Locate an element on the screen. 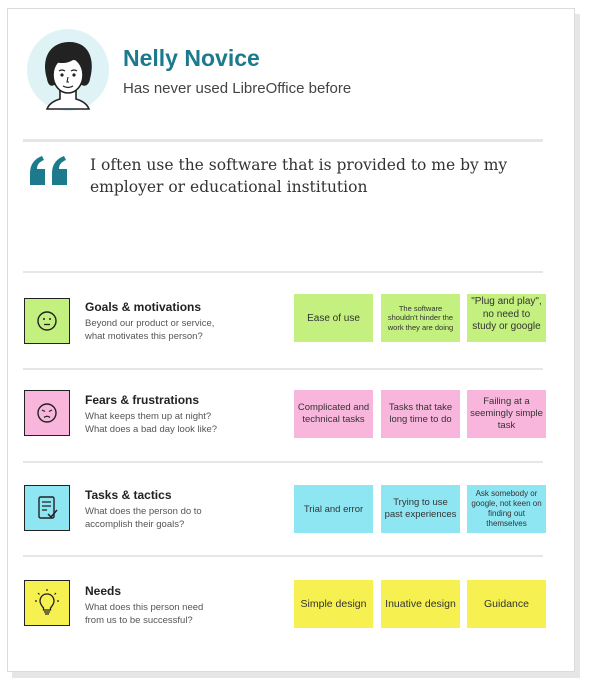 The height and width of the screenshot is (687, 594). tasks-icon-box is located at coordinates (47, 508).